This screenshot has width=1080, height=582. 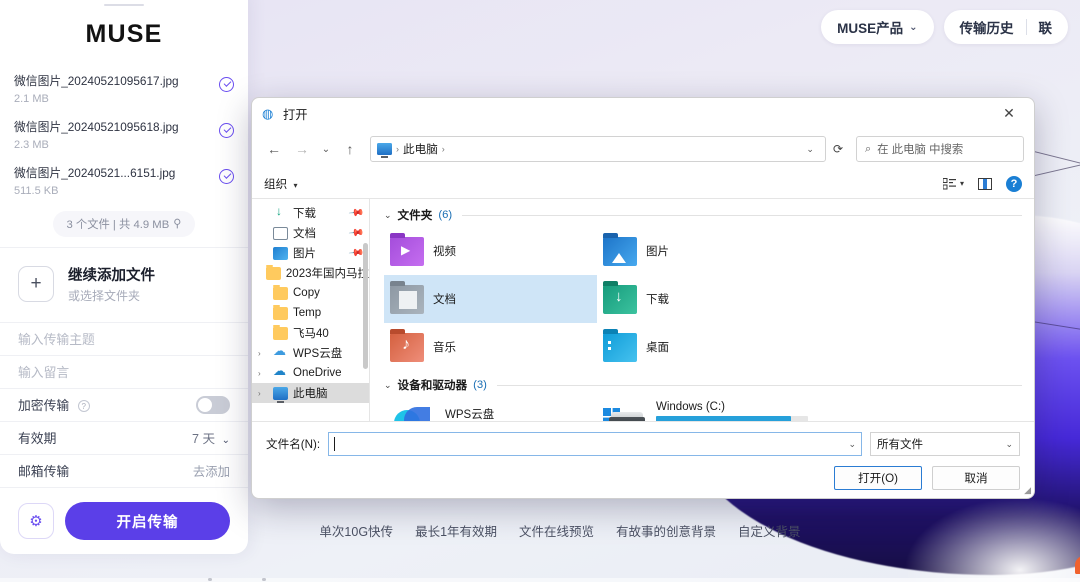 I want to click on file-name: 微信图片_20240521...6151.jpg, so click(x=95, y=172).